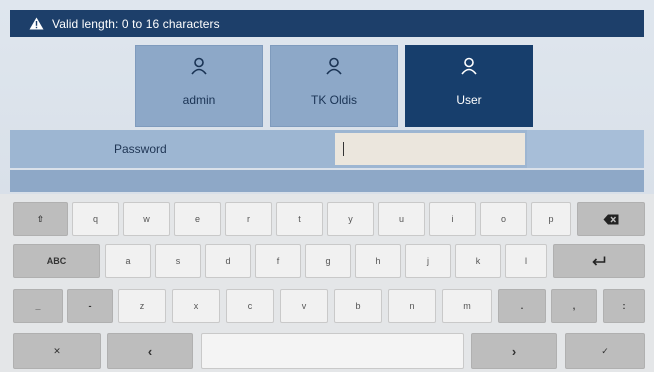 Image resolution: width=654 pixels, height=372 pixels. I want to click on backspace-icon, so click(611, 219).